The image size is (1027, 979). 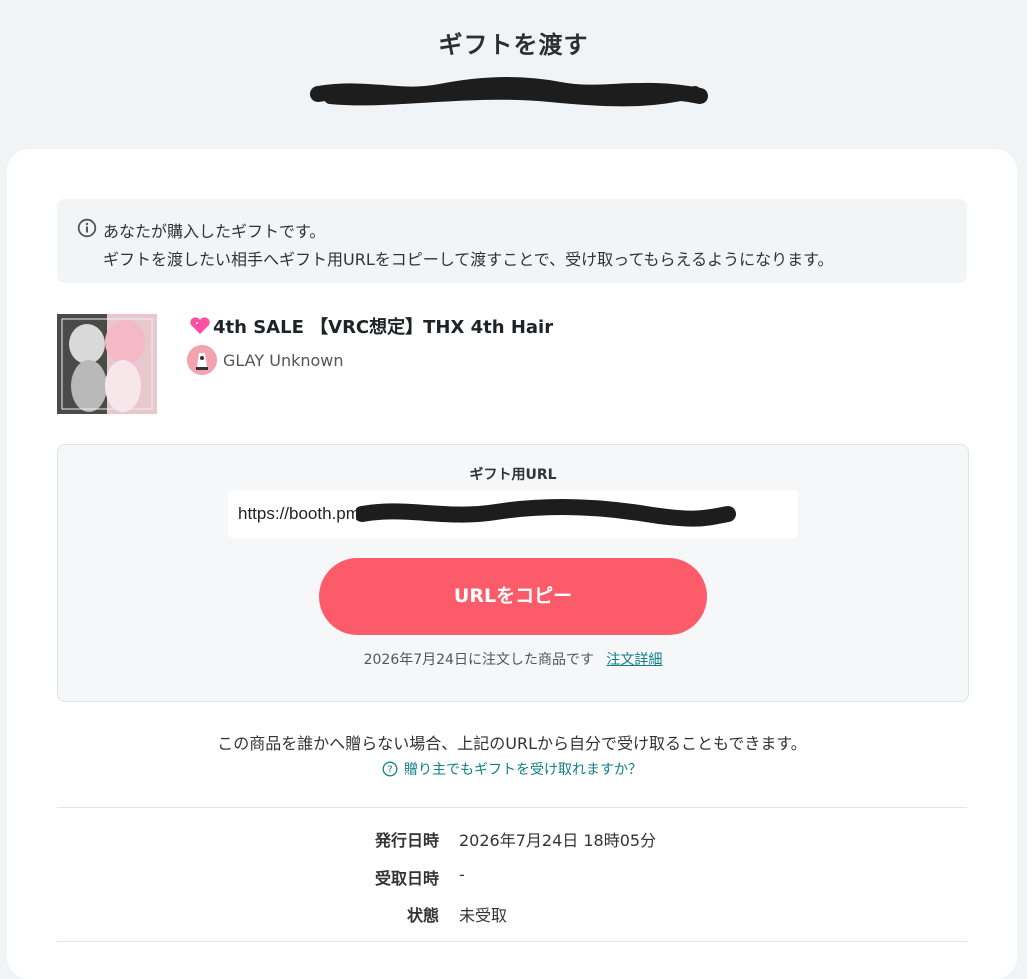 What do you see at coordinates (422, 915) in the screenshot?
I see `detail-label: 状態` at bounding box center [422, 915].